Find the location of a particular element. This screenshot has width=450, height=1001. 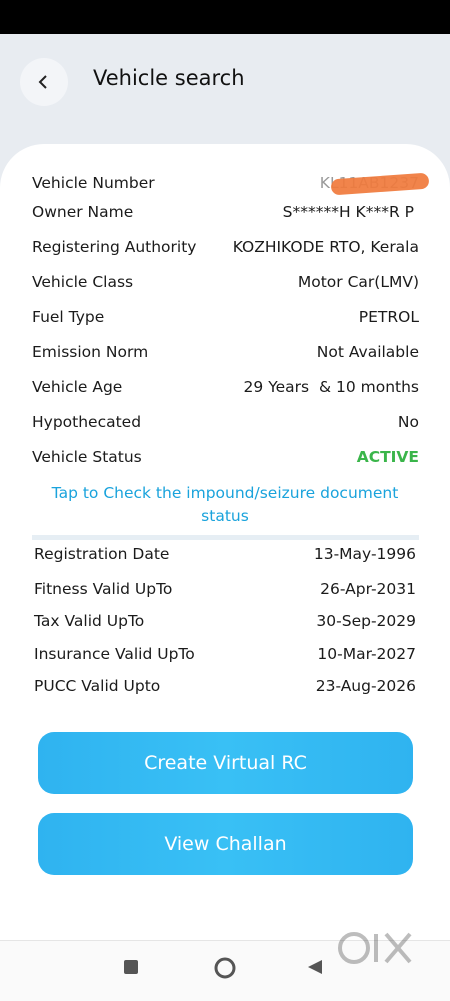

detail-label: Vehicle Status is located at coordinates (87, 457).